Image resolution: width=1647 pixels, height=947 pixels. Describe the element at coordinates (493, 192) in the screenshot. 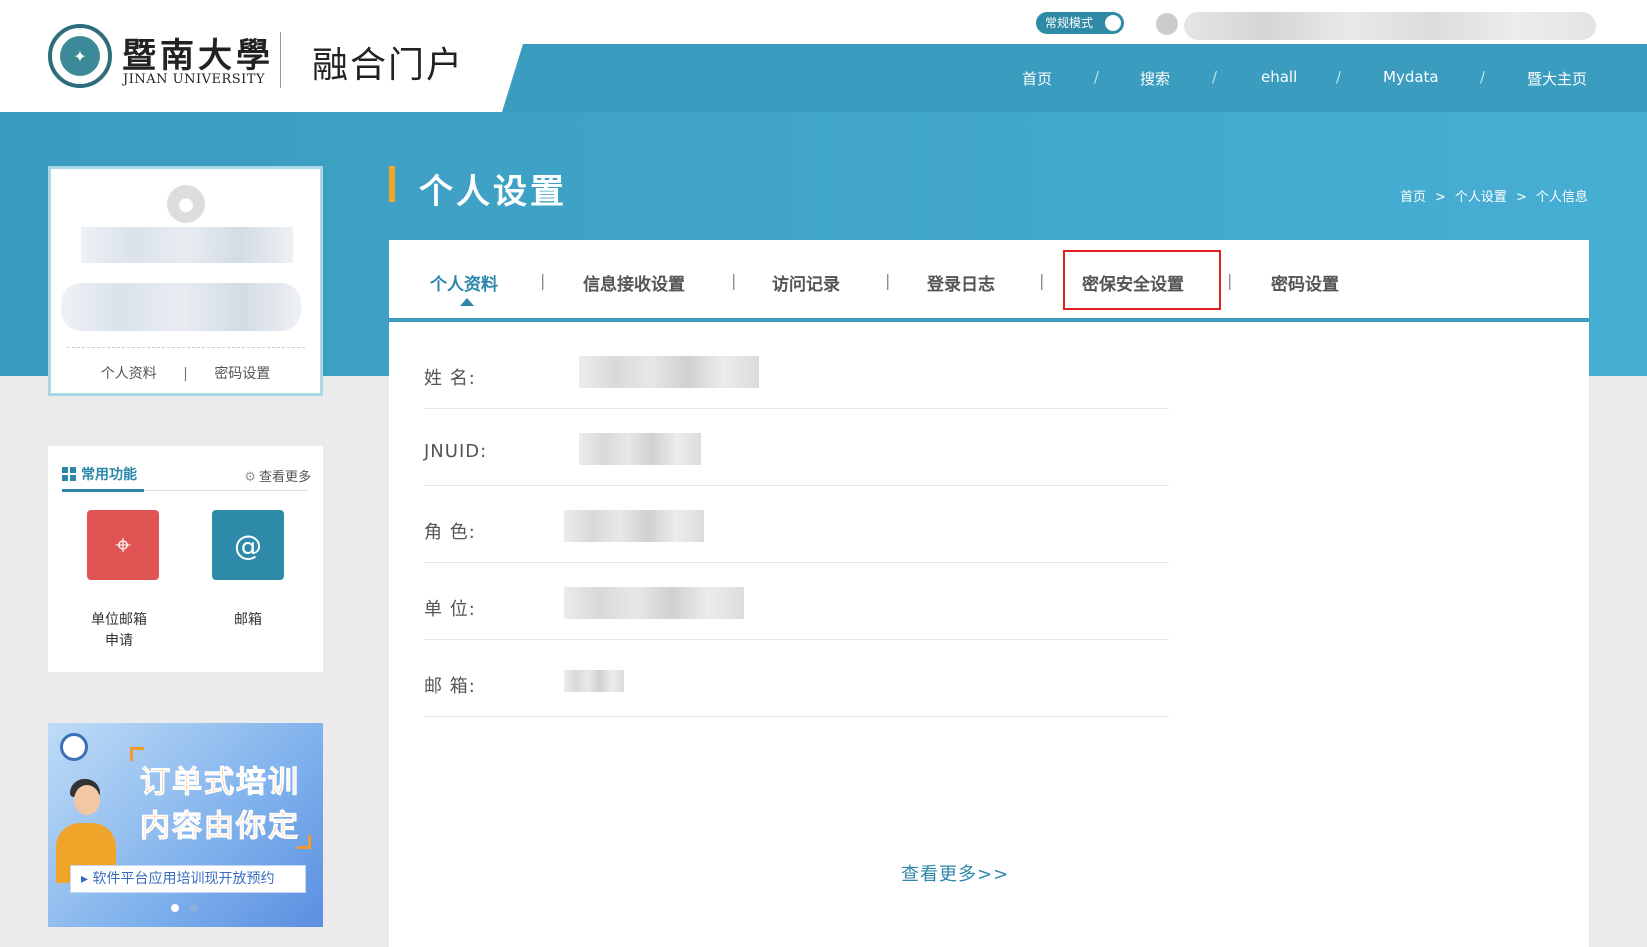

I see `page-title: 个人设置` at that location.